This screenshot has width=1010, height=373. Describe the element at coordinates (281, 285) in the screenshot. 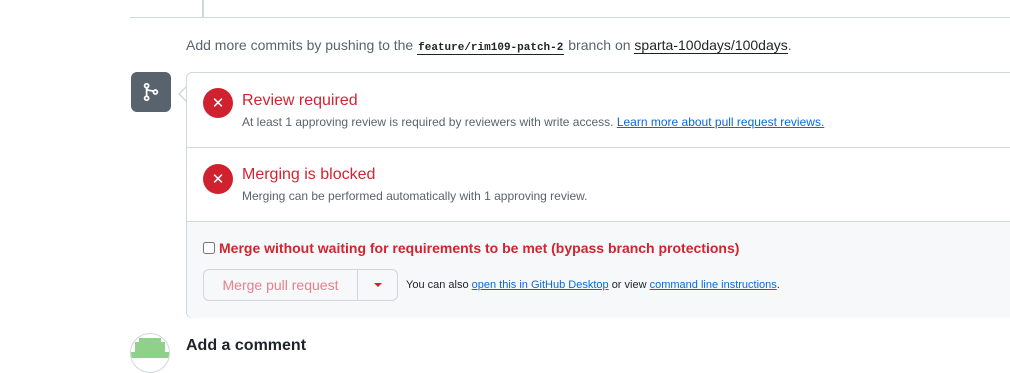

I see `merge-pull-request-button: Merge pull request` at that location.